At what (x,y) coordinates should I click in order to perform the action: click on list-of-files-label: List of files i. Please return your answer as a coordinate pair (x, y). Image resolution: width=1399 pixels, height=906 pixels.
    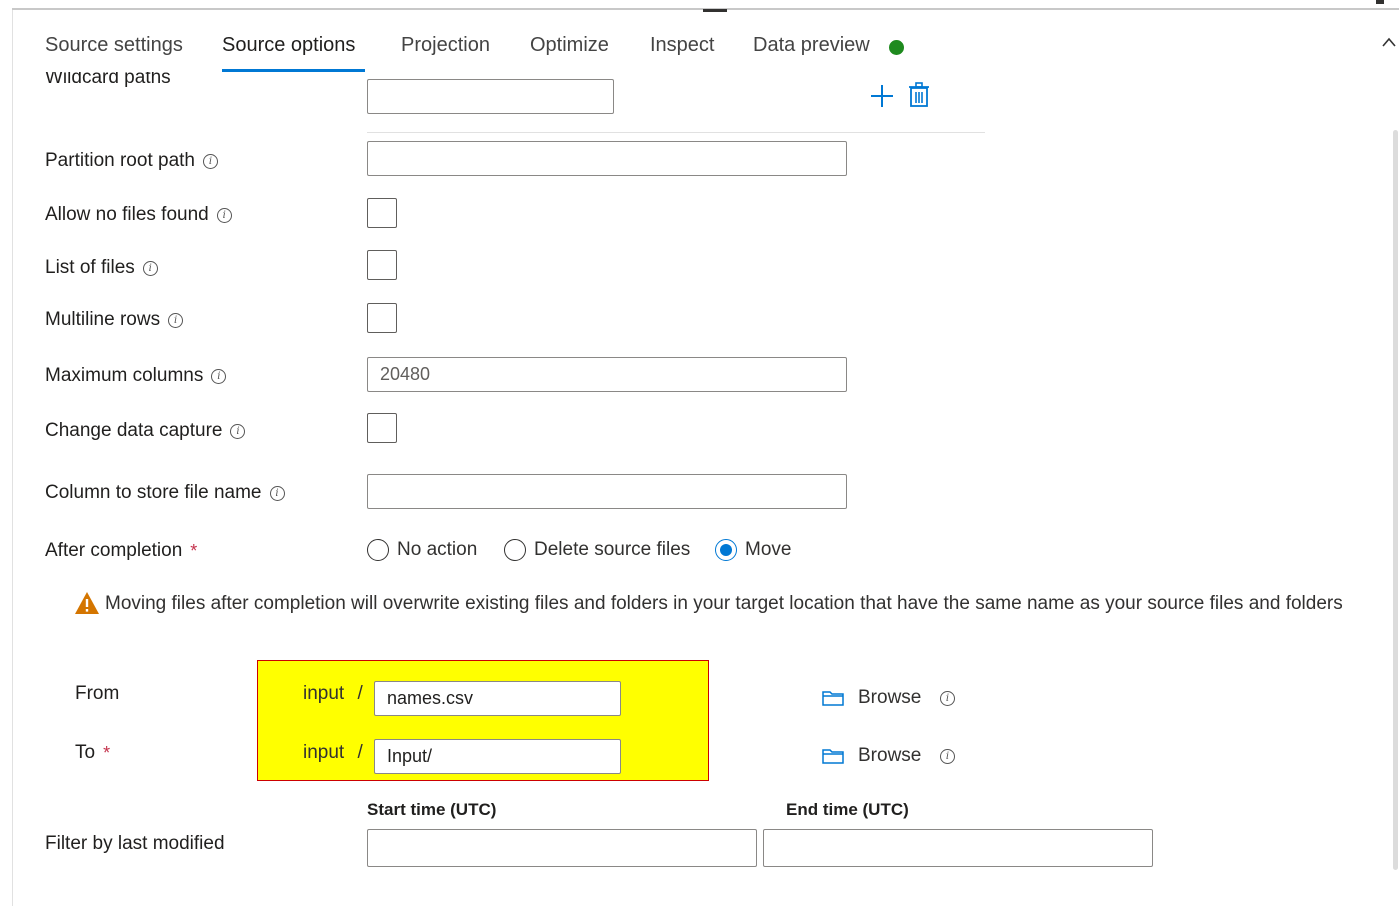
    Looking at the image, I should click on (101, 268).